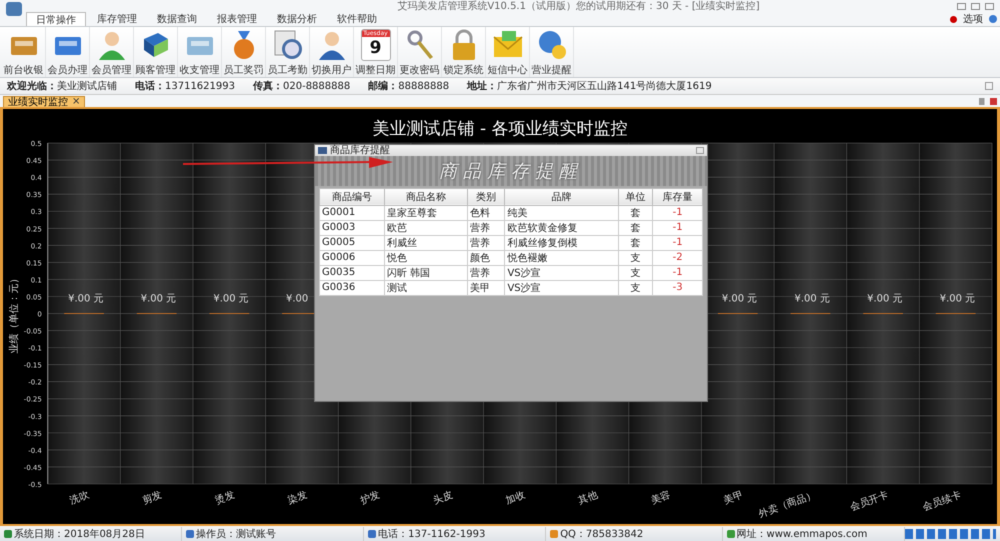 The image size is (1000, 541). What do you see at coordinates (561, 212) in the screenshot?
I see `table-cell: 纯美` at bounding box center [561, 212].